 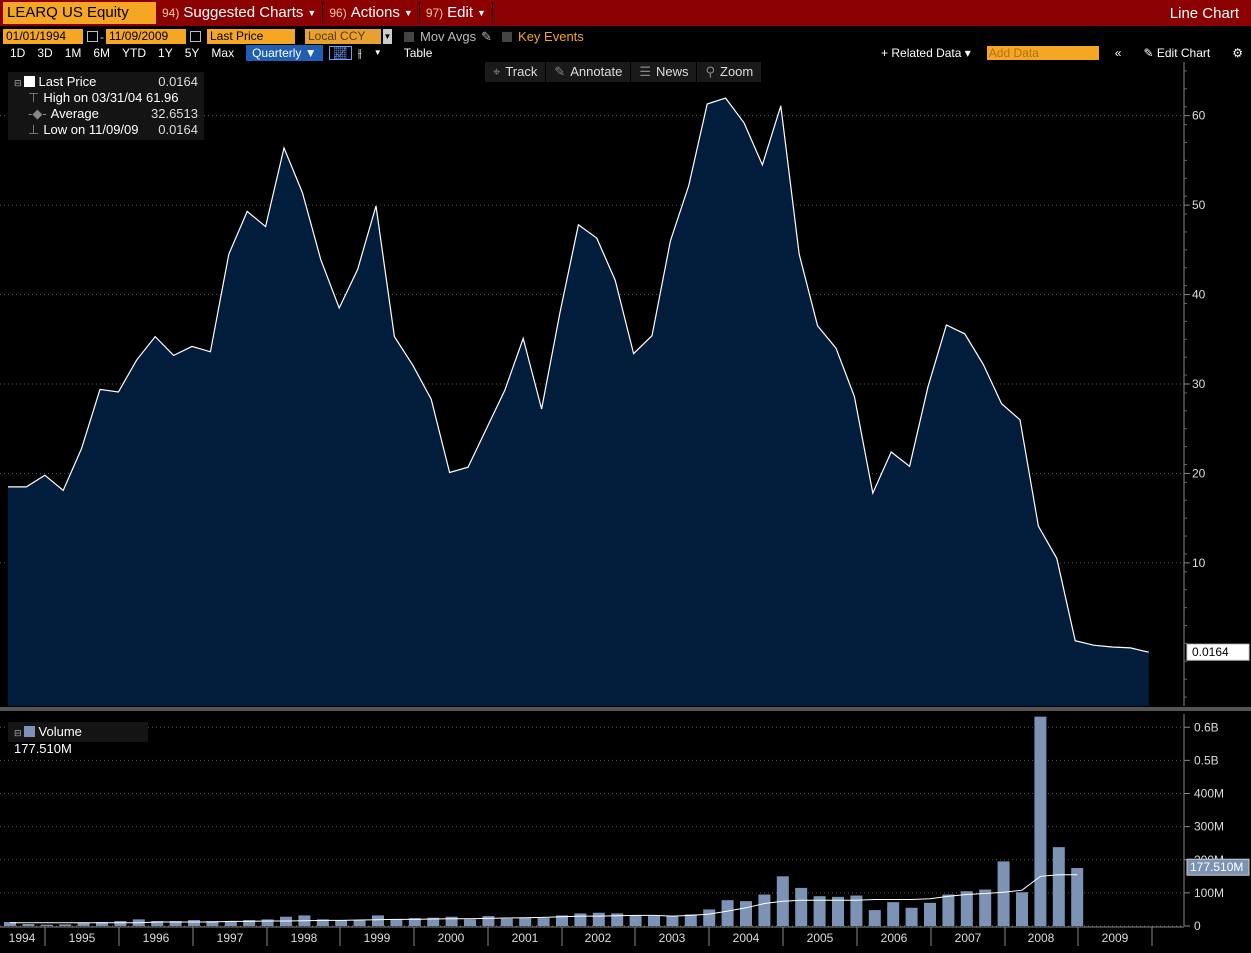 What do you see at coordinates (304, 938) in the screenshot?
I see `x-tick-label: 1998` at bounding box center [304, 938].